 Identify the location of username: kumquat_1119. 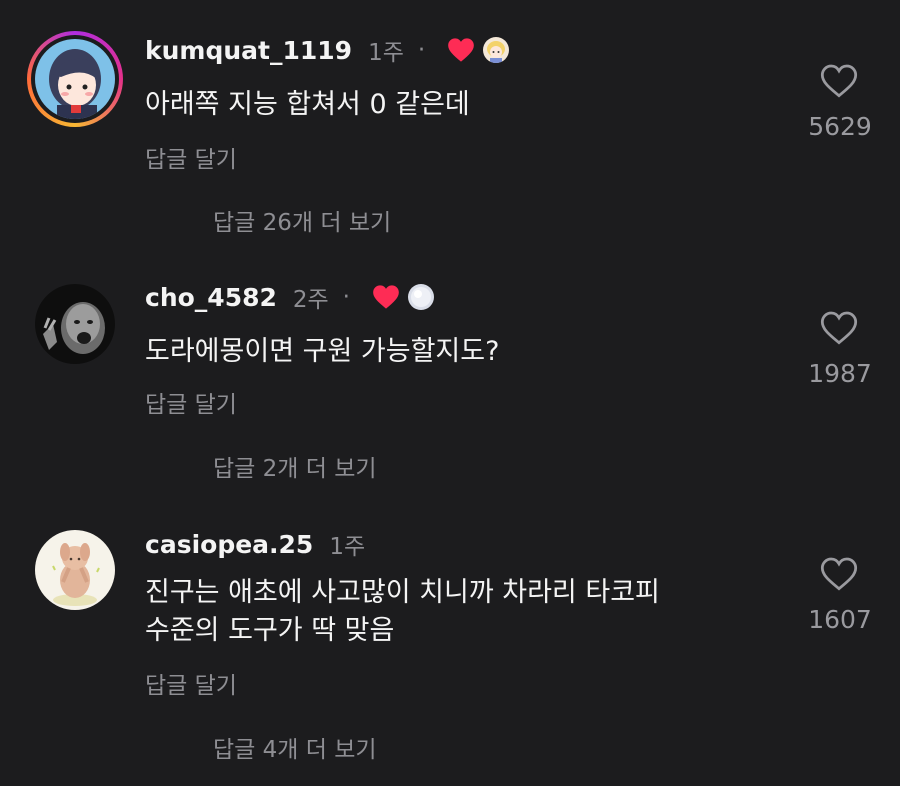
(248, 50).